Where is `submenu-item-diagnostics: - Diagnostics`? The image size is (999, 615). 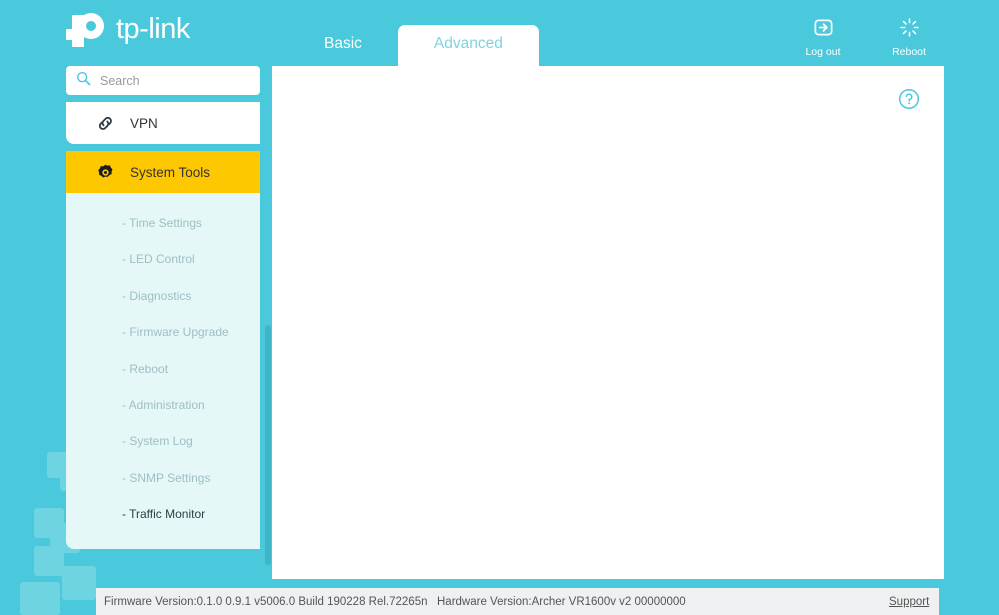
submenu-item-diagnostics: - Diagnostics is located at coordinates (163, 296).